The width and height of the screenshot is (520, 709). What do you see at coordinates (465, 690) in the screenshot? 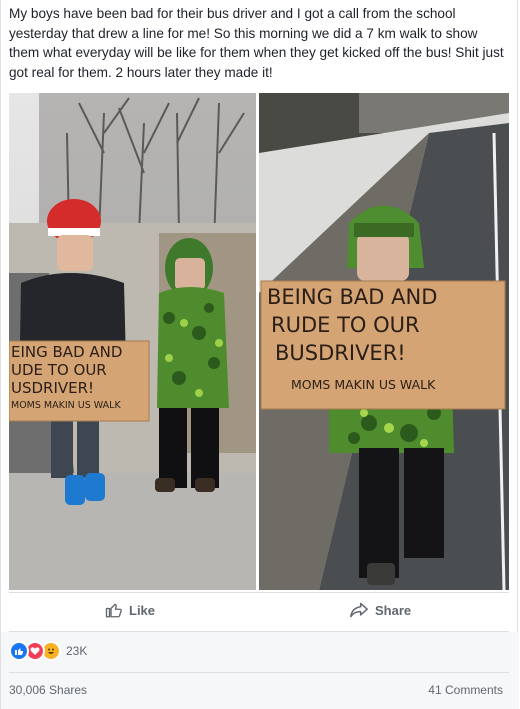
I see `comments-count: 41 Comments` at bounding box center [465, 690].